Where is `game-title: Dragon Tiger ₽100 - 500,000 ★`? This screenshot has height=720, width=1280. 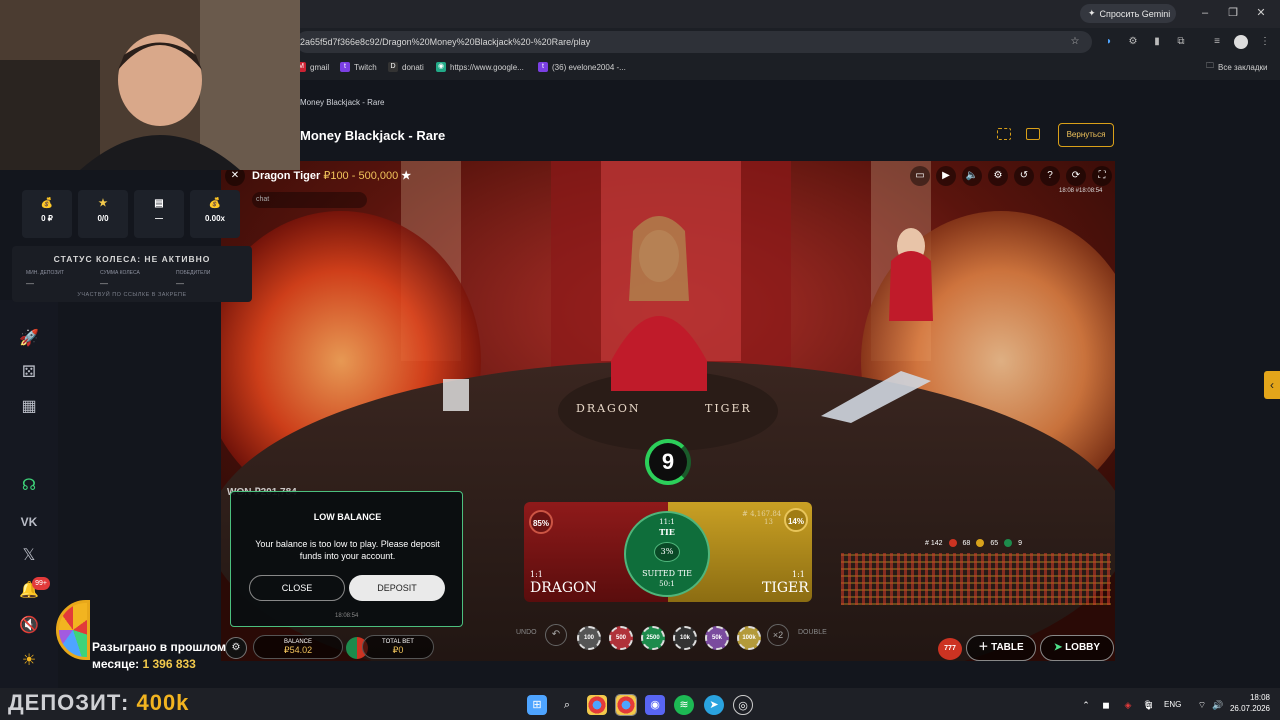
game-title: Dragon Tiger ₽100 - 500,000 ★ is located at coordinates (332, 176).